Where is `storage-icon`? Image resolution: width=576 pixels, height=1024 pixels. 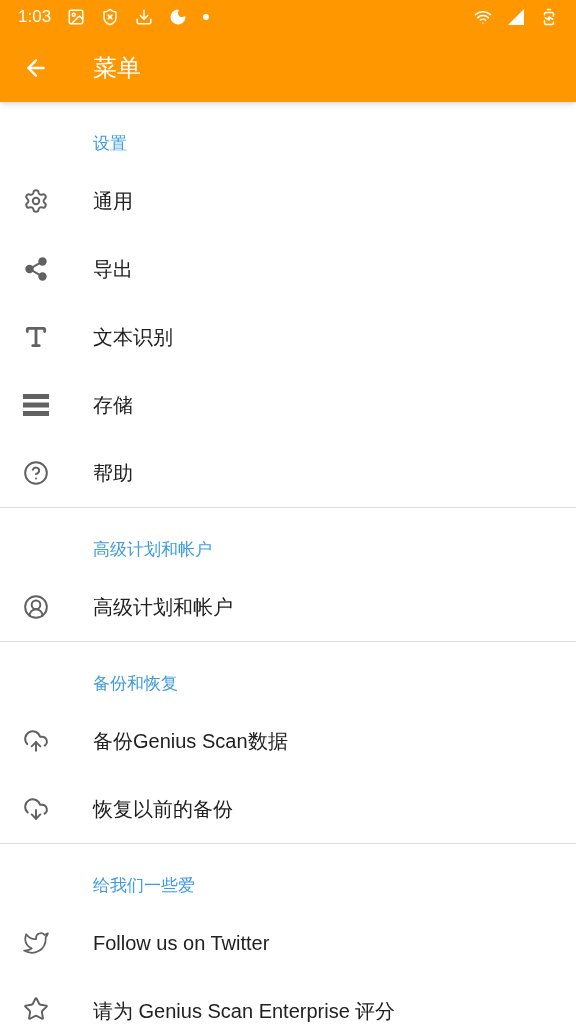
storage-icon is located at coordinates (36, 405).